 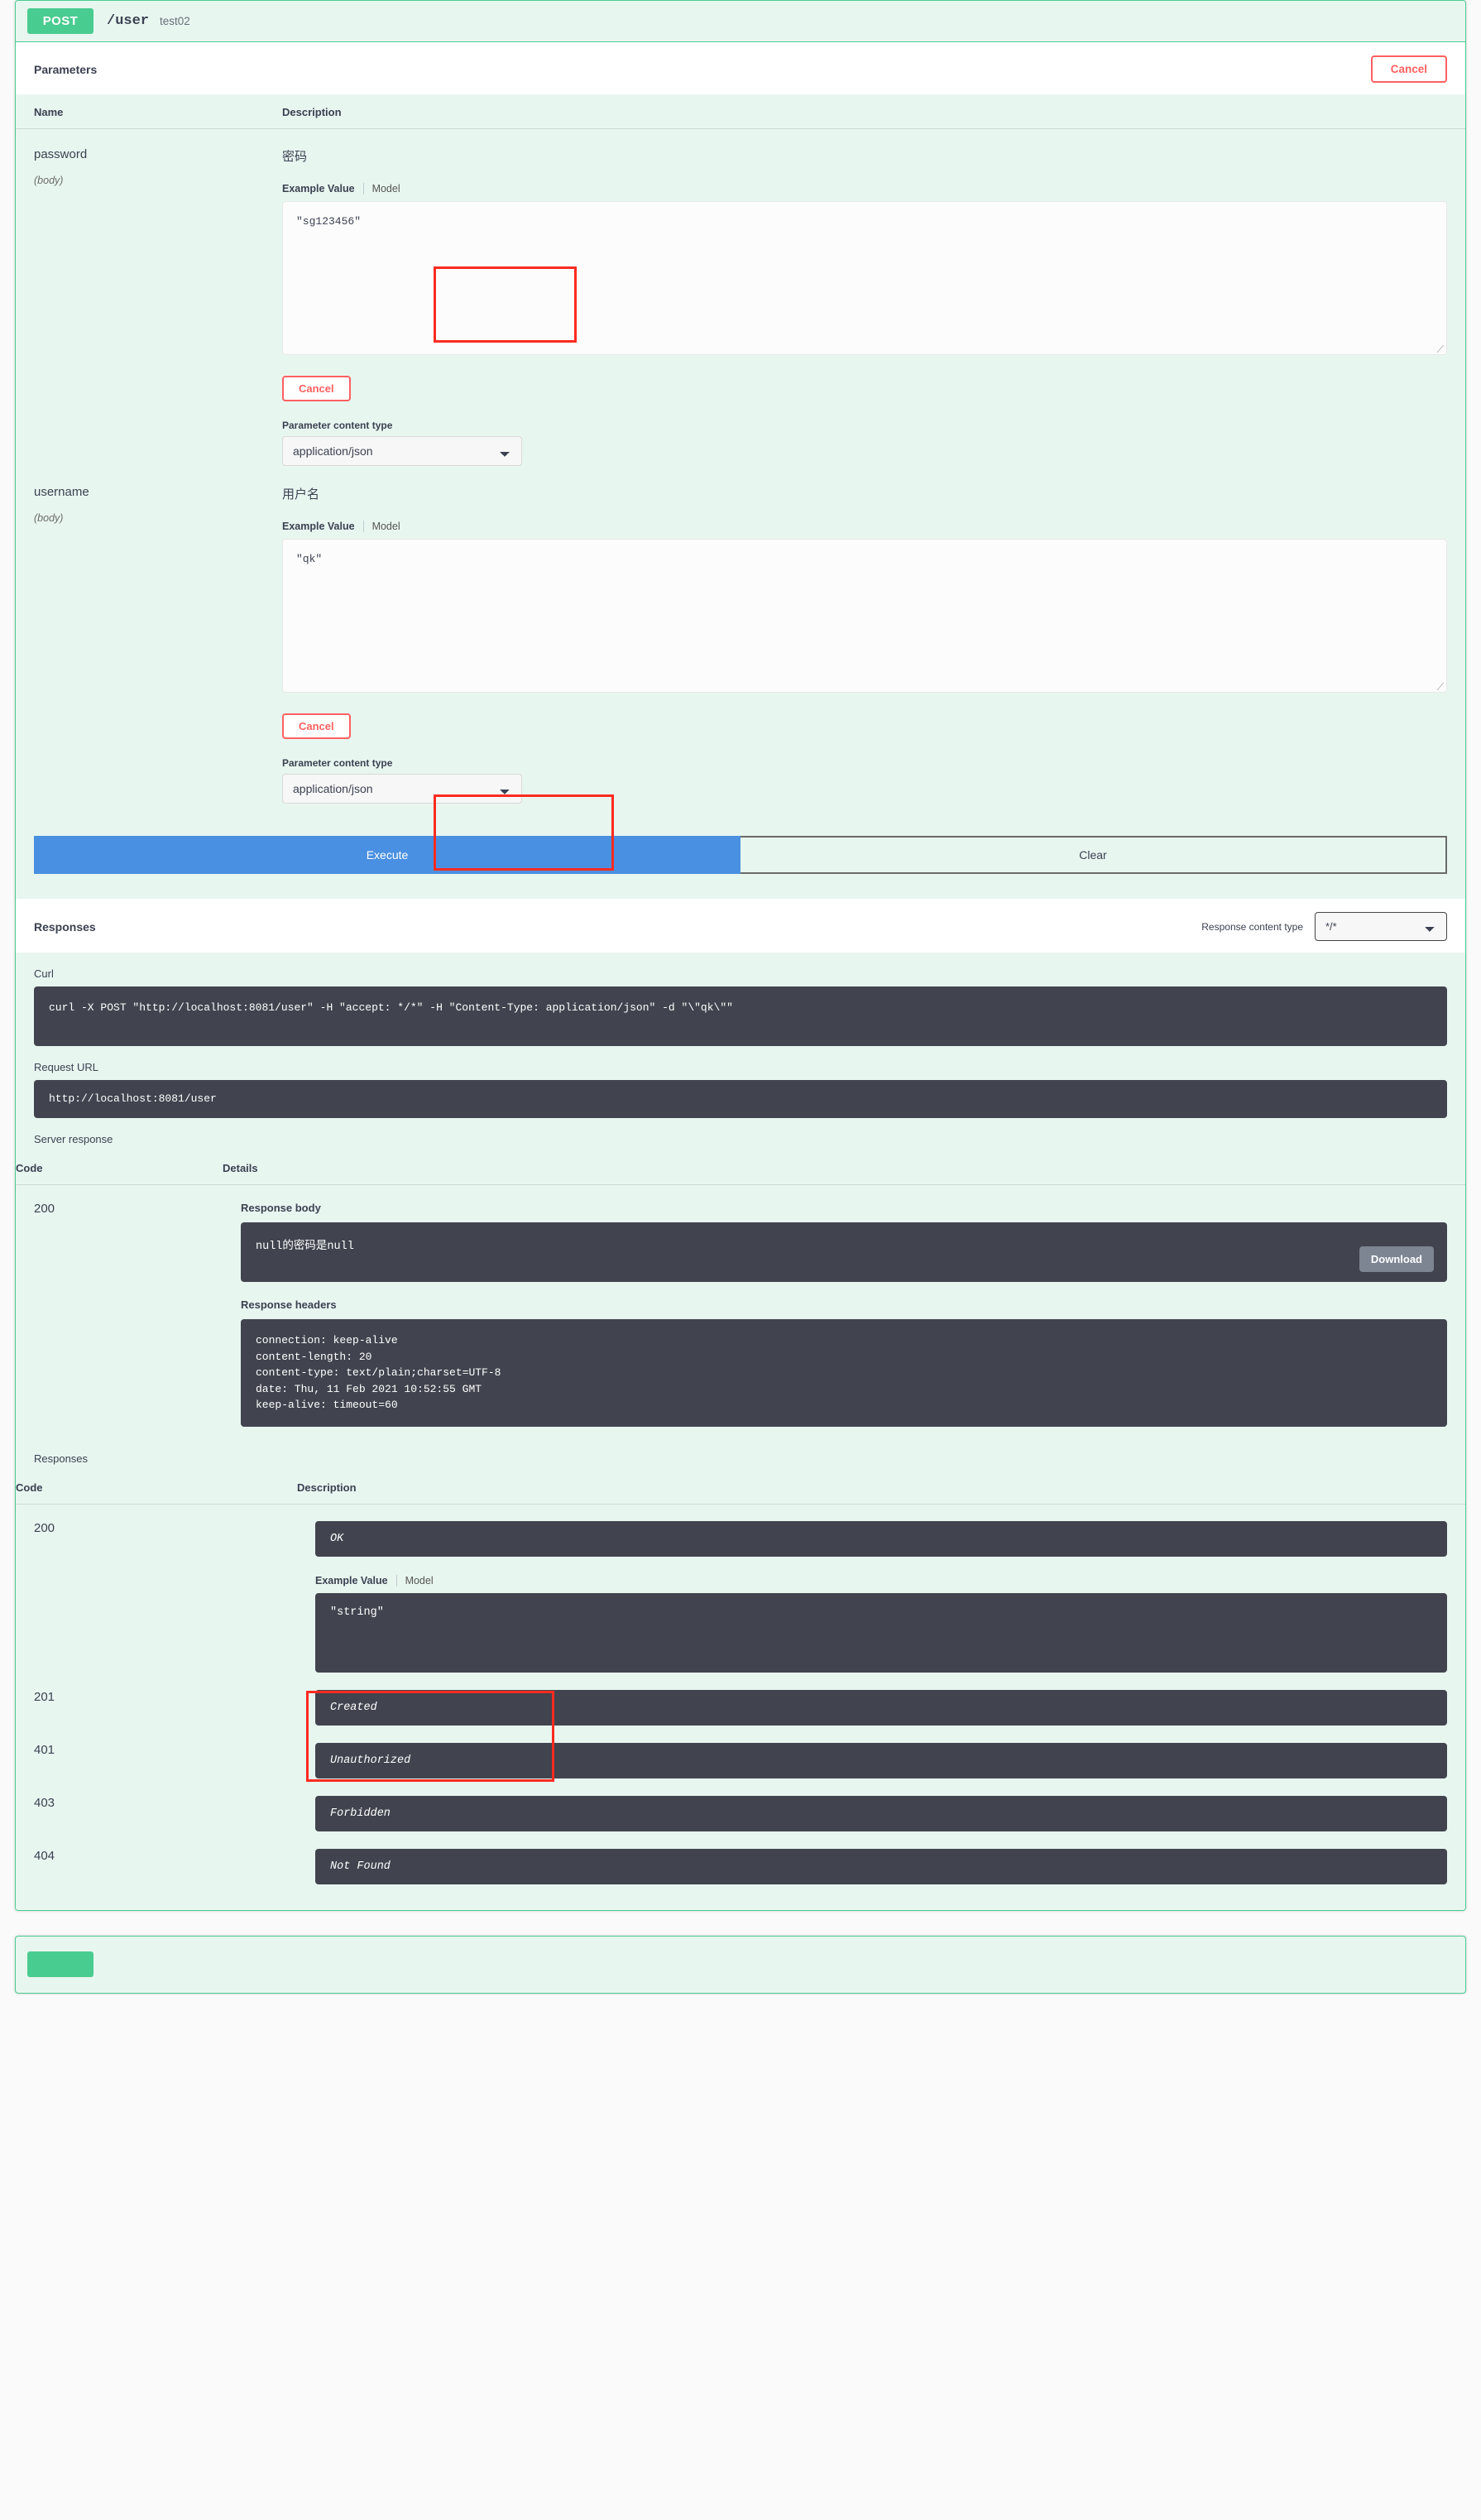 What do you see at coordinates (1408, 69) in the screenshot?
I see `parameters-cancel-button: Cancel` at bounding box center [1408, 69].